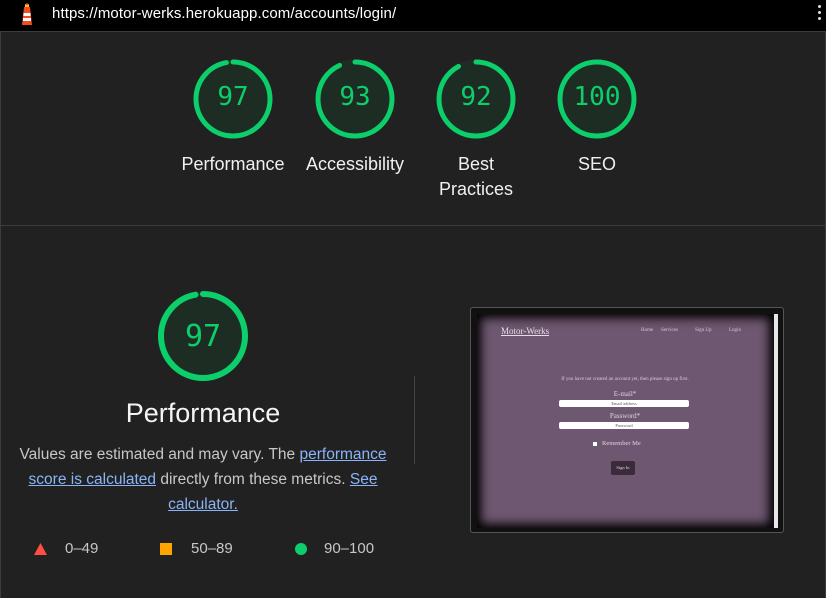 Image resolution: width=826 pixels, height=598 pixels. What do you see at coordinates (233, 117) in the screenshot?
I see `gauge-performance: 97 Performance` at bounding box center [233, 117].